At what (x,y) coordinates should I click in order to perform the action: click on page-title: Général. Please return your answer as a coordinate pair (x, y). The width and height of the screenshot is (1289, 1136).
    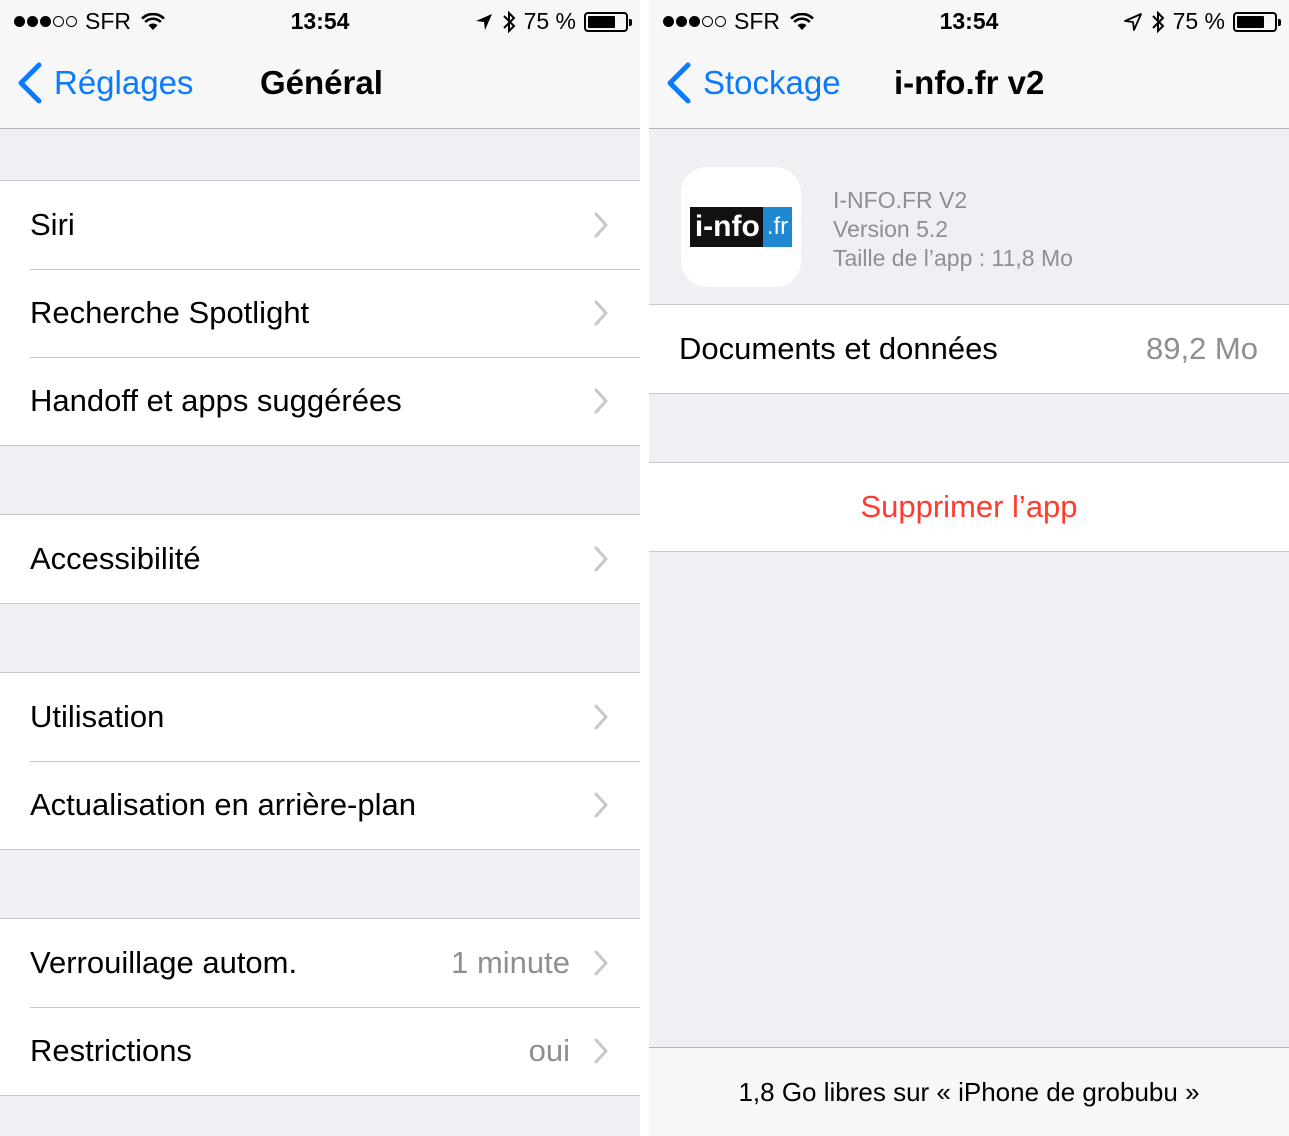
    Looking at the image, I should click on (321, 82).